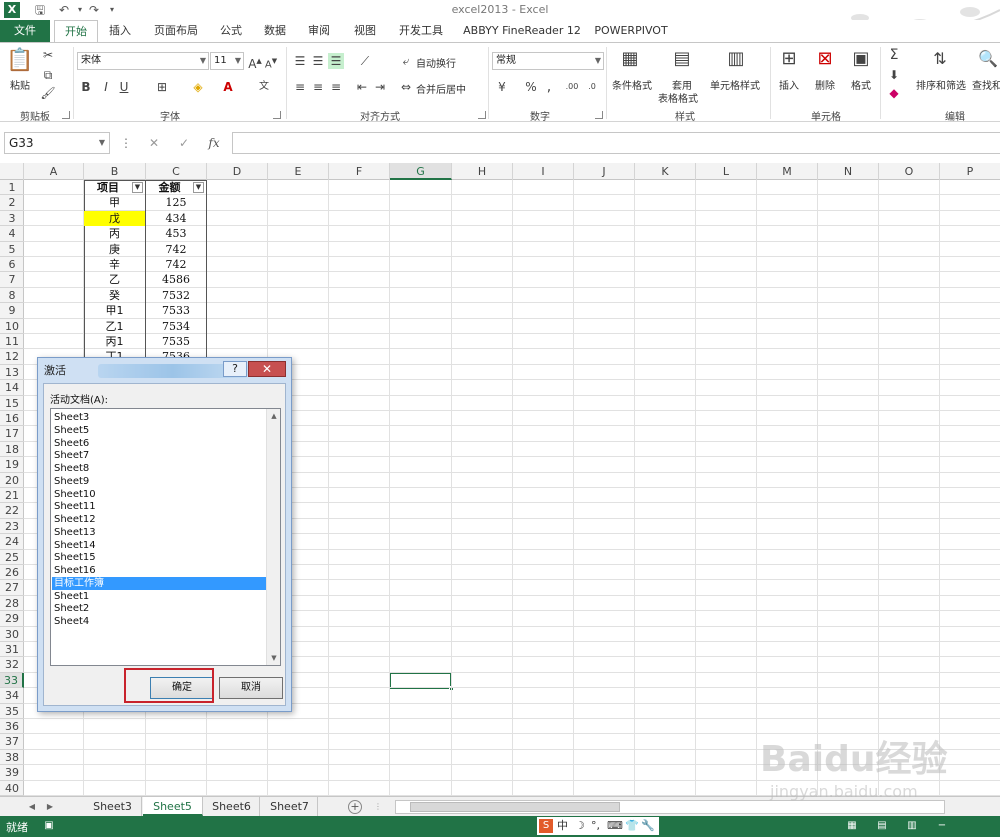  I want to click on find-select-button: 查找和, so click(986, 84).